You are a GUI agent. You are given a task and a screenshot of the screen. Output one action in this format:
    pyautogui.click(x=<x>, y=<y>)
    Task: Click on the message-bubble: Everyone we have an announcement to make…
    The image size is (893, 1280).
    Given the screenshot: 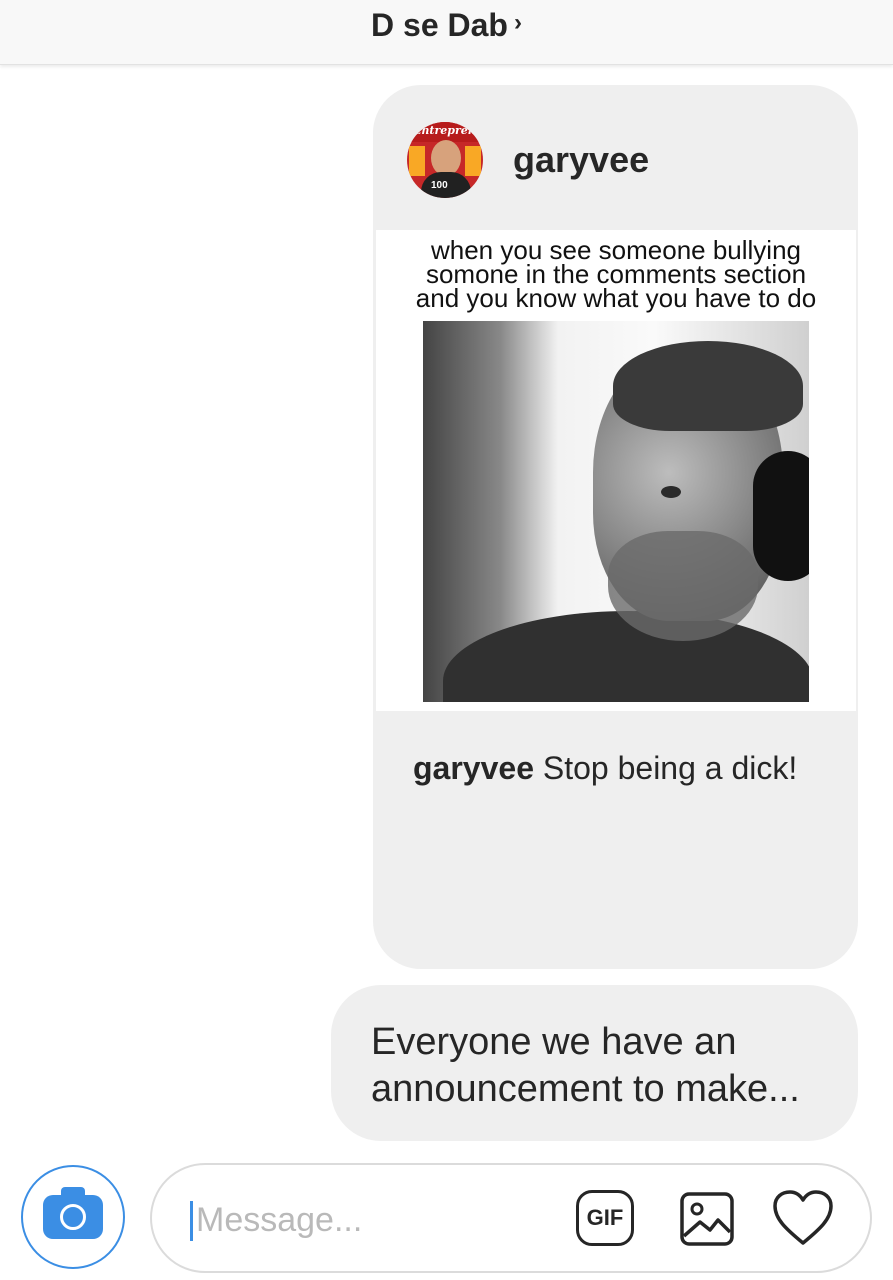 What is the action you would take?
    pyautogui.click(x=594, y=1063)
    